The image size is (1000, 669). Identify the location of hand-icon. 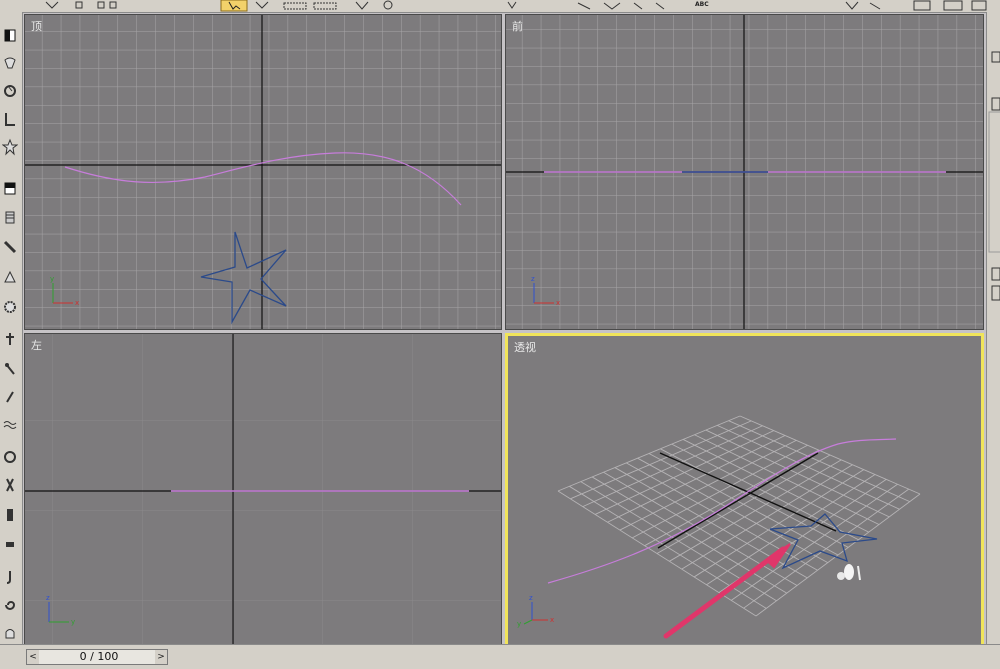
(10, 633).